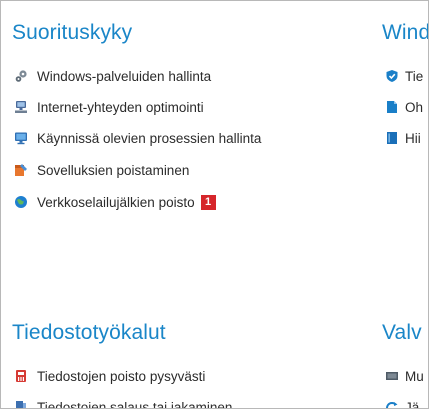 This screenshot has width=429, height=409. Describe the element at coordinates (392, 76) in the screenshot. I see `shield-icon` at that location.